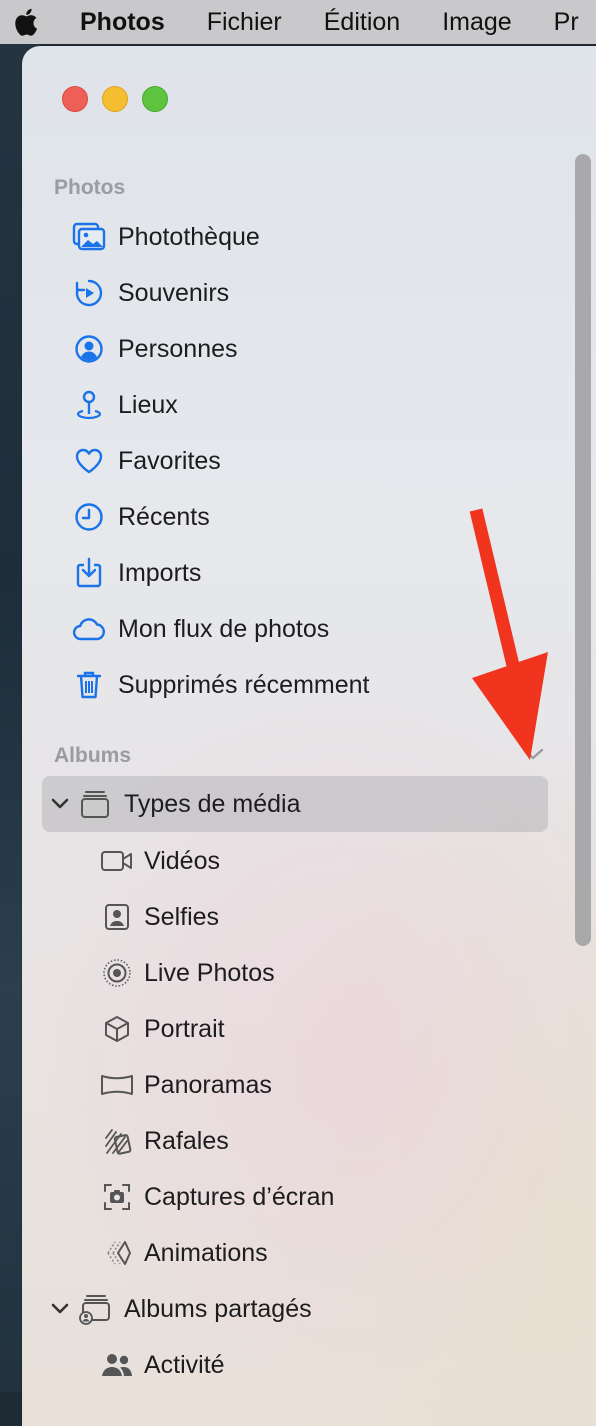  What do you see at coordinates (90, 187) in the screenshot?
I see `section-header-photos: Photos` at bounding box center [90, 187].